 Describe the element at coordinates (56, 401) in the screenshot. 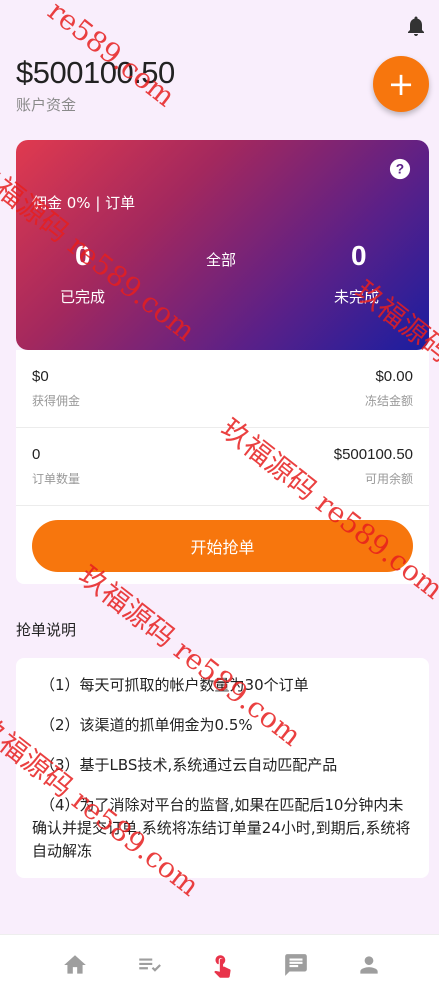

I see `earned-commission-label: 获得佣金` at that location.